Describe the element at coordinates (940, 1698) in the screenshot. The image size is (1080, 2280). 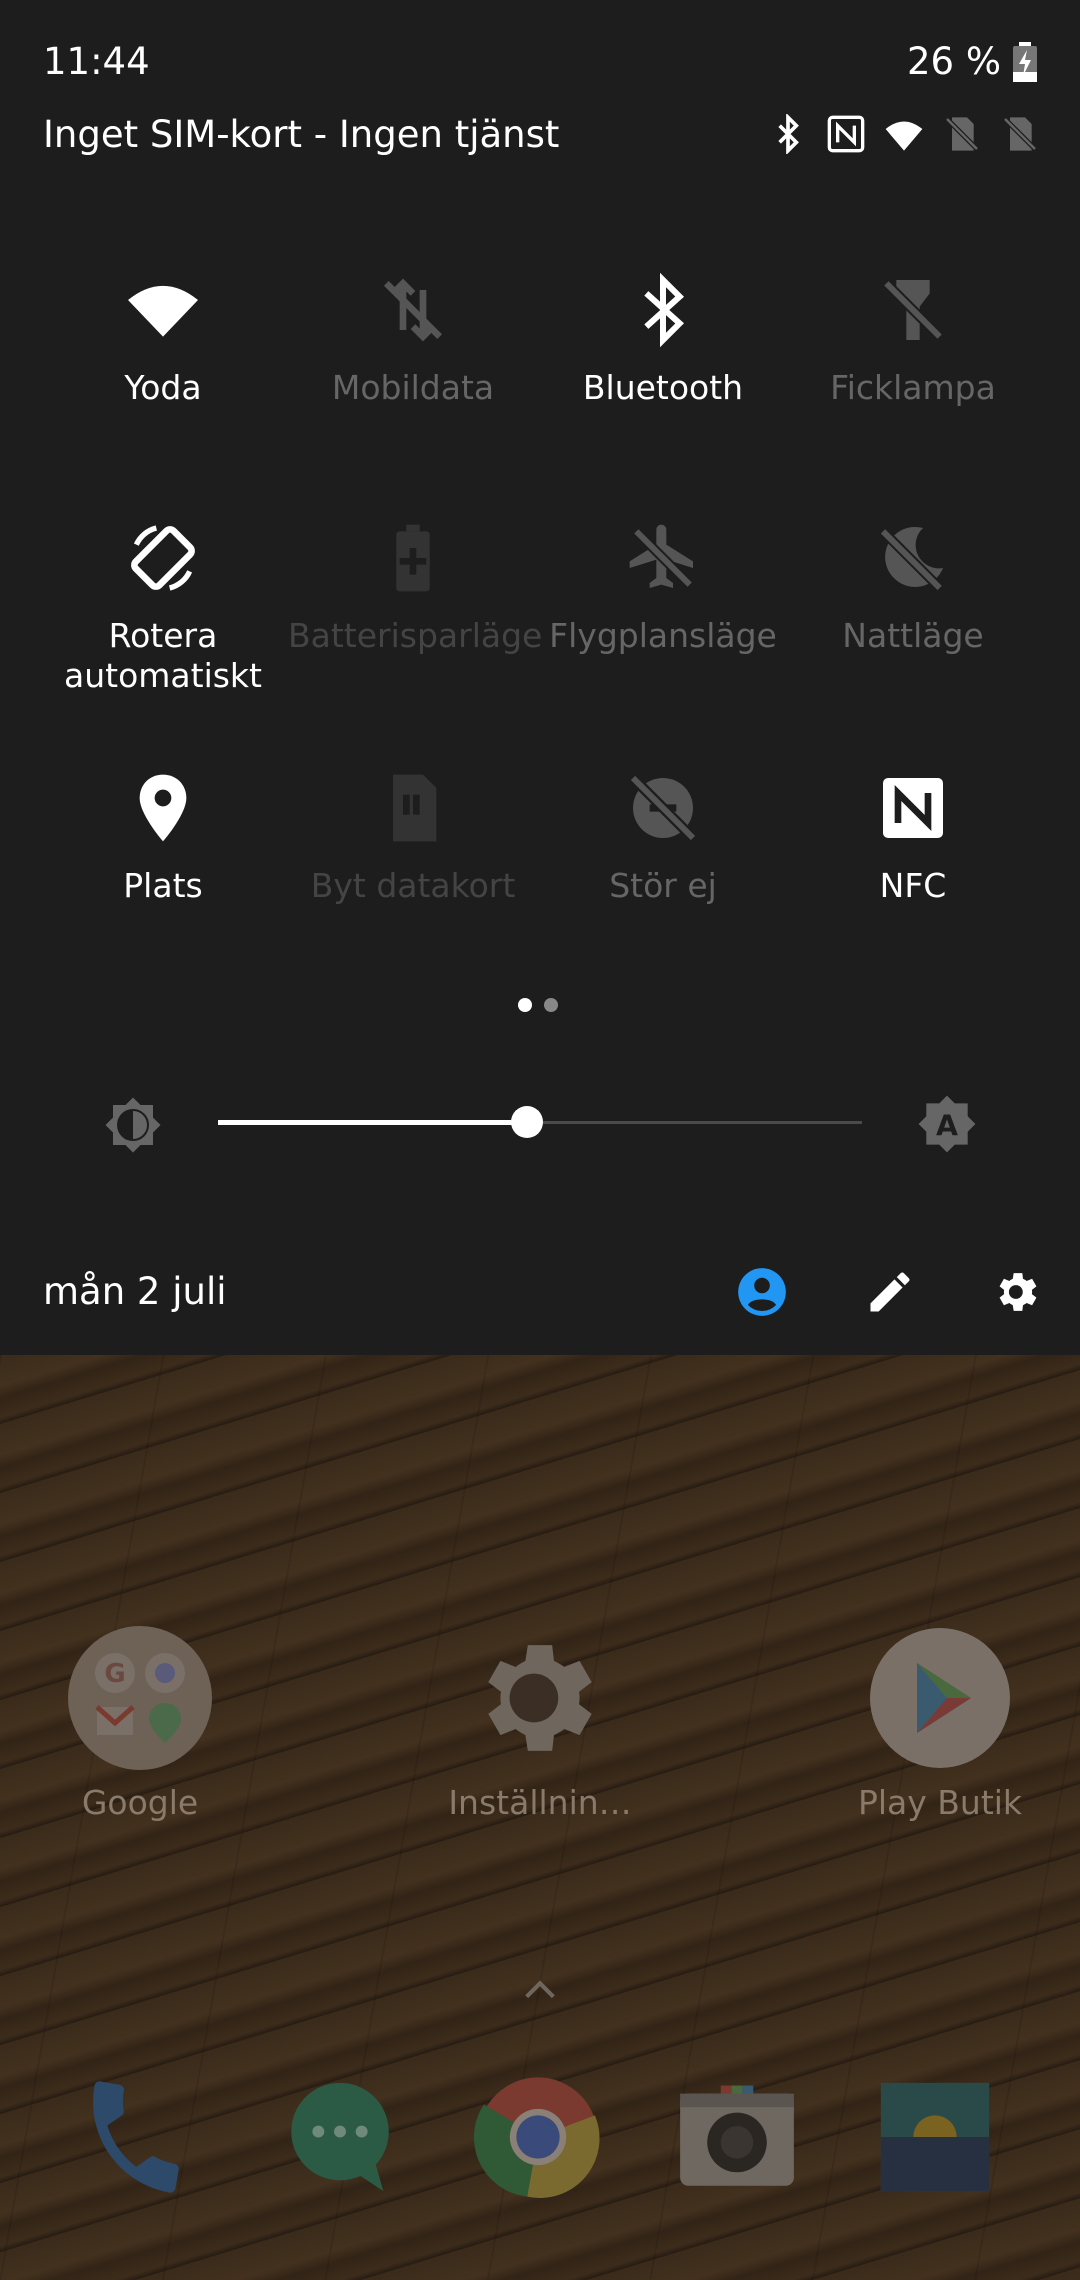
I see `play-store-icon` at that location.